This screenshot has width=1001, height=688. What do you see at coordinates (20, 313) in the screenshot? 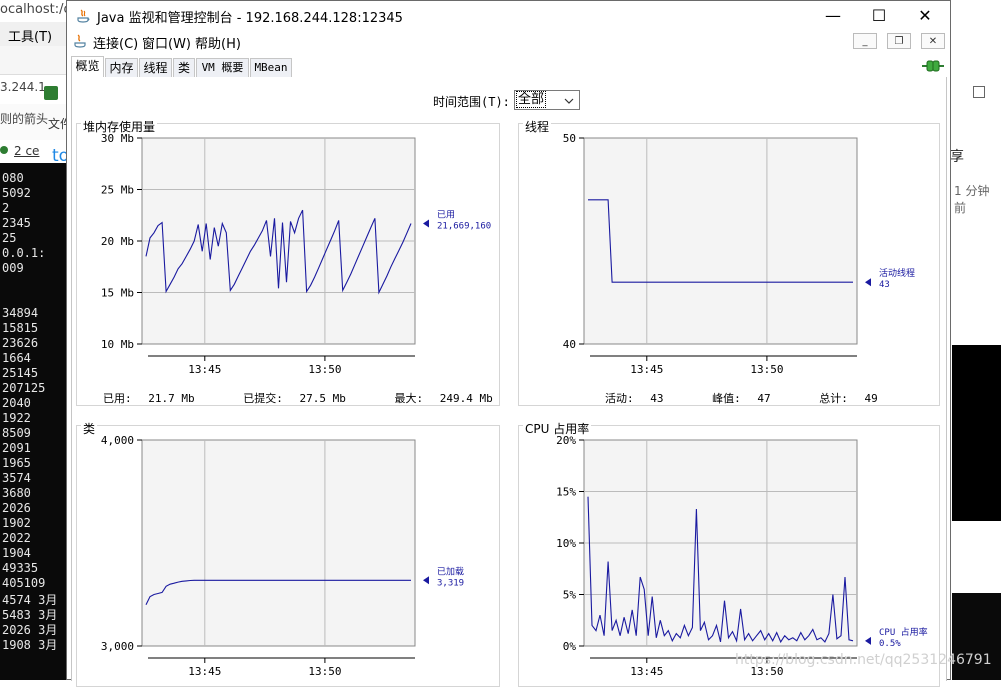
I see `terminal-line: 34894` at bounding box center [20, 313].